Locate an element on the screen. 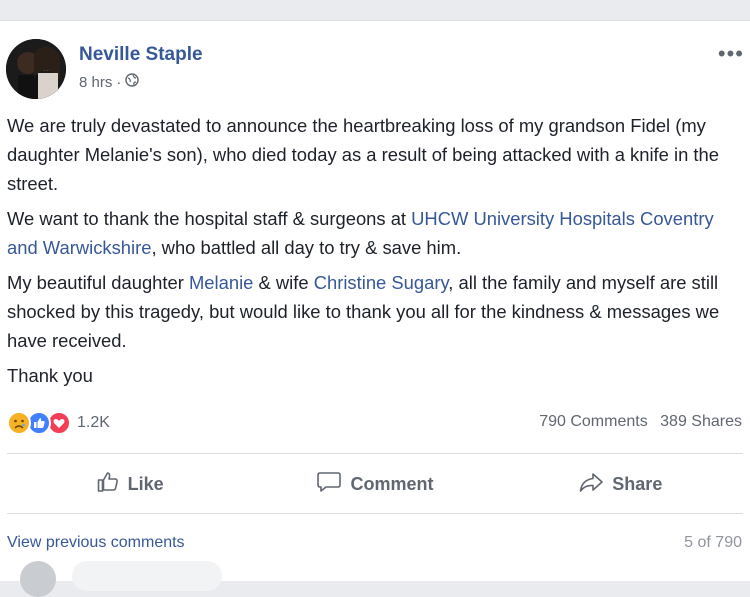 This screenshot has height=597, width=750. comment-icon is located at coordinates (329, 484).